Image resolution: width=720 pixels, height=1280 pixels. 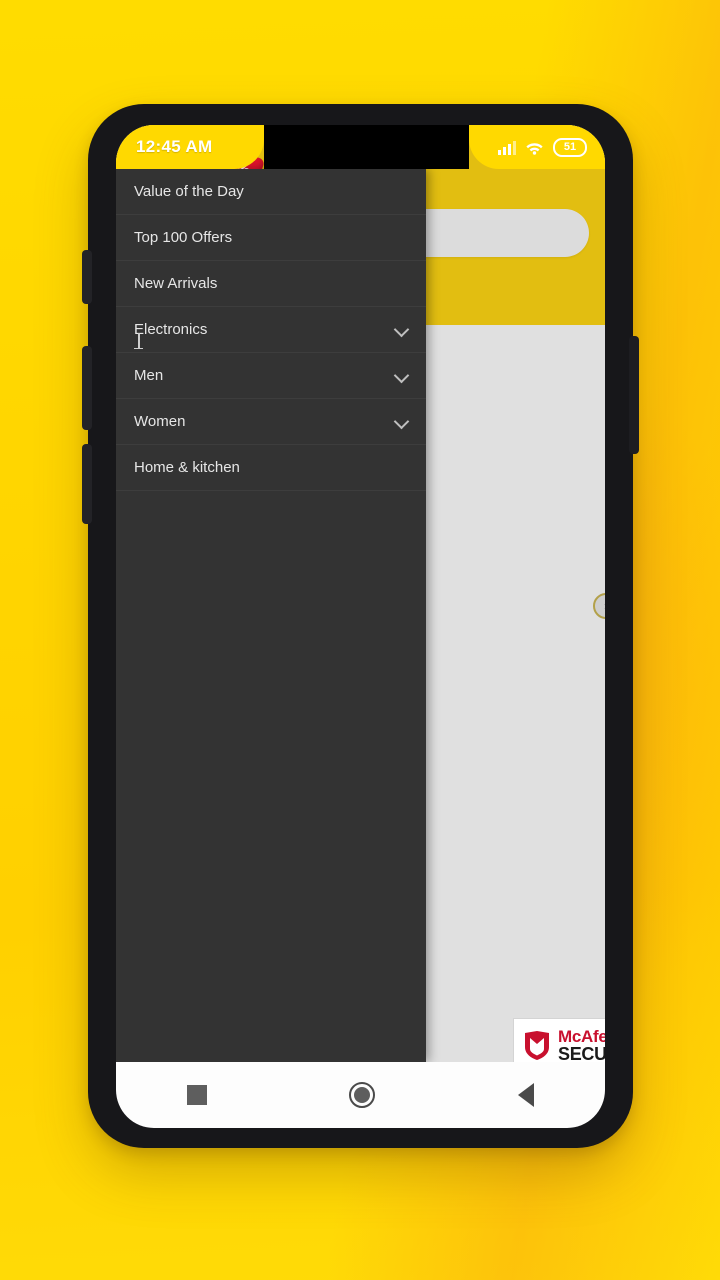 I want to click on menu-item-label: Top 100 Offers, so click(x=183, y=237).